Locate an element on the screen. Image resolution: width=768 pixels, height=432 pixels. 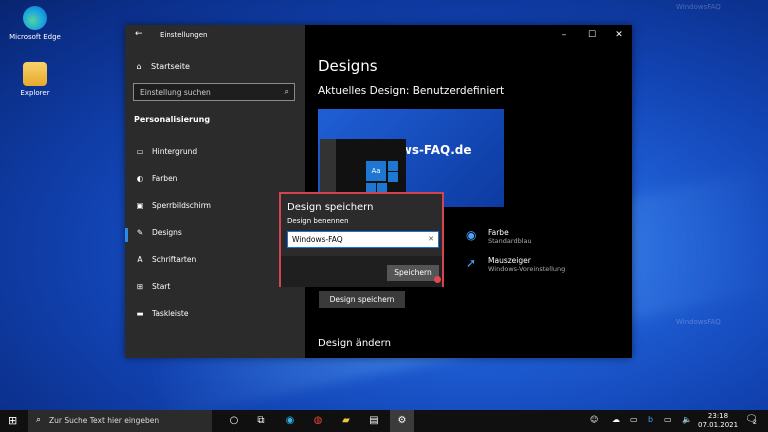
sidebar-item-start: ⊞ Start is located at coordinates (152, 286).